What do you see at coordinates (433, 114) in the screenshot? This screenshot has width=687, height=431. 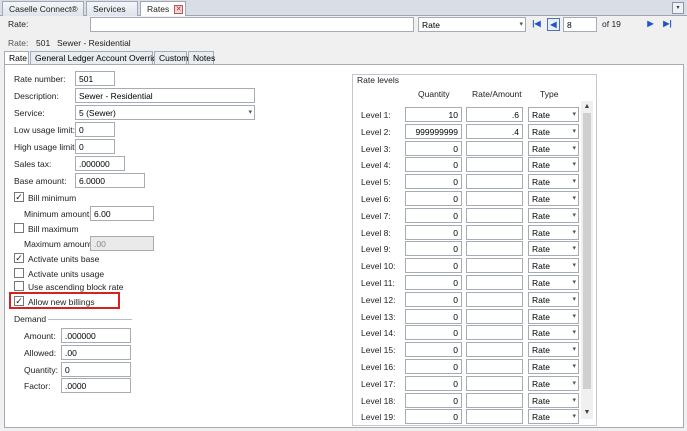 I see `level-quantity-field: 10` at bounding box center [433, 114].